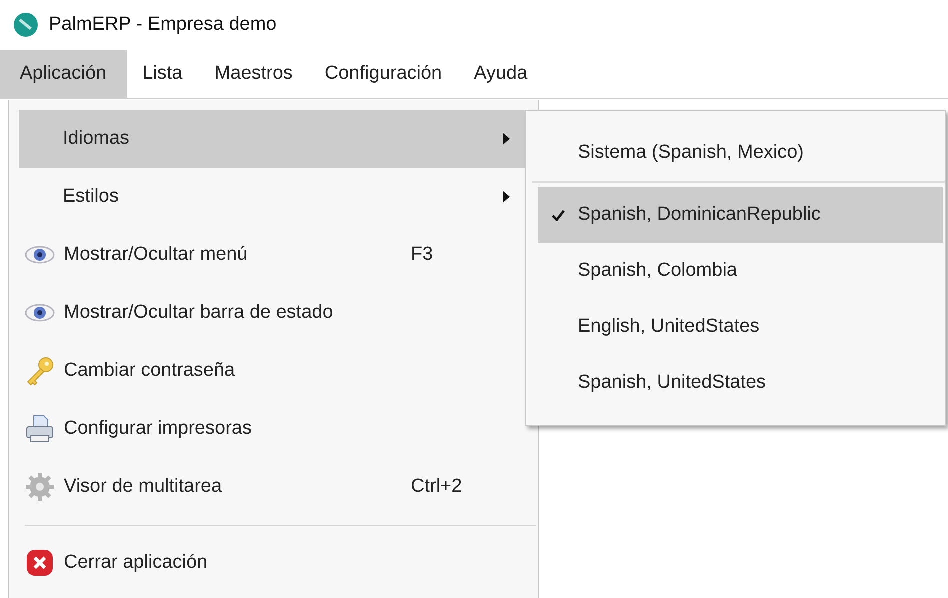 The image size is (948, 598). Describe the element at coordinates (272, 429) in the screenshot. I see `menu-item: Configurar impresoras` at that location.